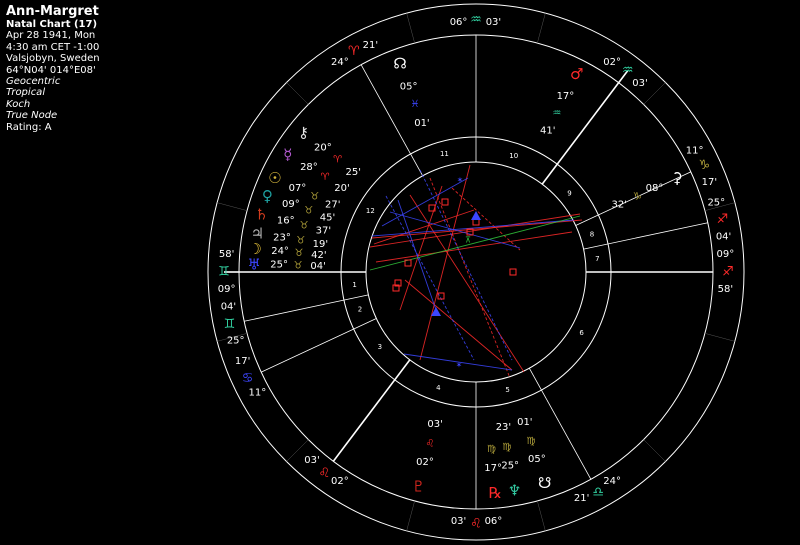 The width and height of the screenshot is (800, 545). What do you see at coordinates (287, 154) in the screenshot?
I see `planet-glyph-icon: ☿` at bounding box center [287, 154].